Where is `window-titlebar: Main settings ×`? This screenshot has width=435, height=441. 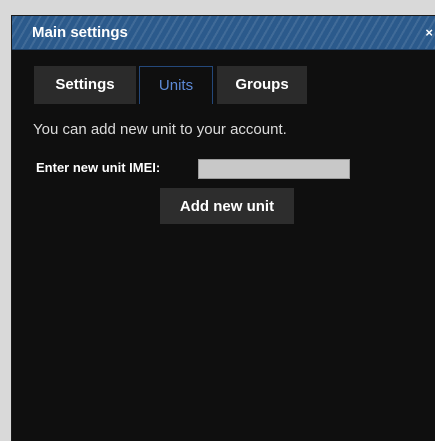
window-titlebar: Main settings × is located at coordinates (223, 33).